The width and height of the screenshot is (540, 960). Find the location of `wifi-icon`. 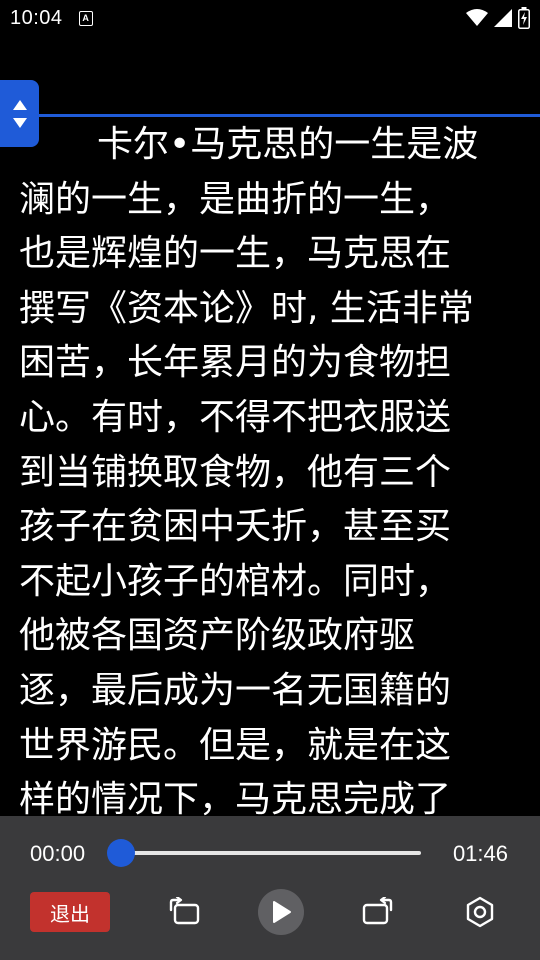

wifi-icon is located at coordinates (477, 17).